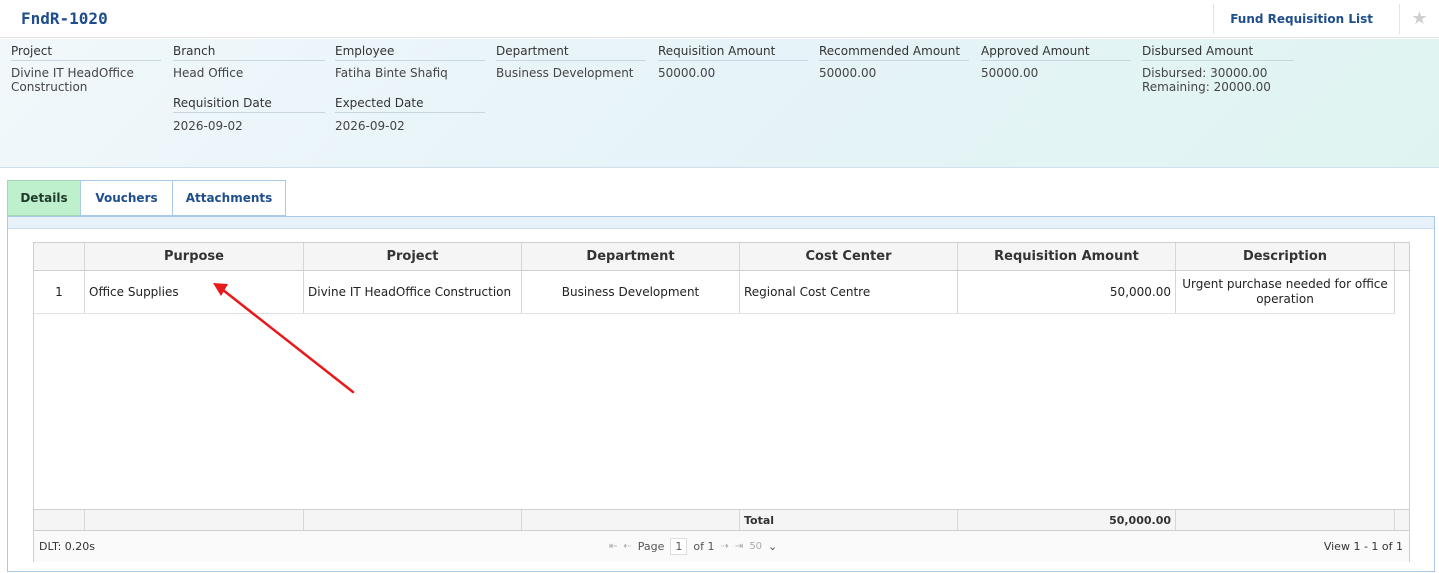 Image resolution: width=1439 pixels, height=573 pixels. Describe the element at coordinates (849, 292) in the screenshot. I see `row-cost-center: Regional Cost Centre` at that location.